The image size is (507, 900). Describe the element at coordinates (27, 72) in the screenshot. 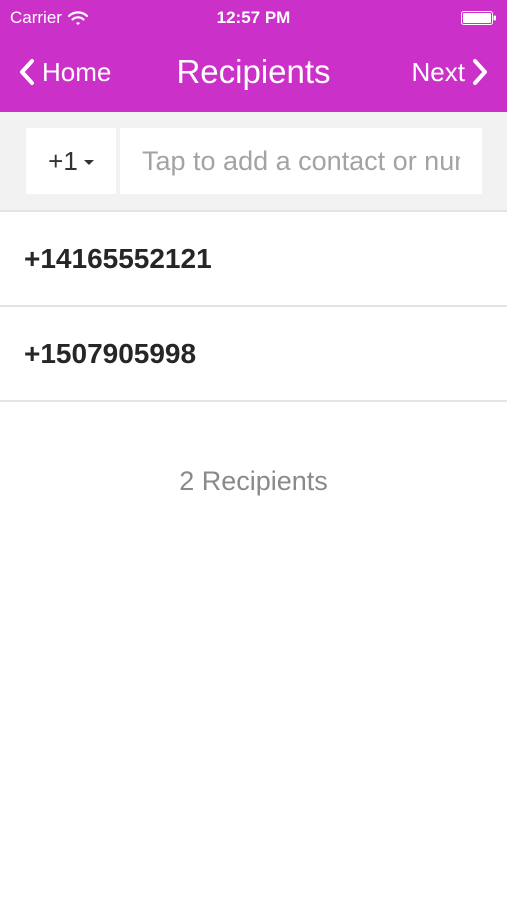

I see `chevron-left-icon` at that location.